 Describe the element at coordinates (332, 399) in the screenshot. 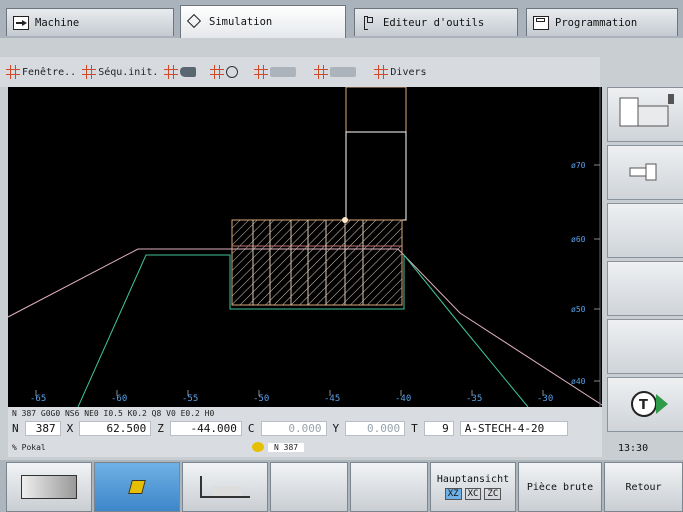

I see `x-tick-label: -45` at that location.